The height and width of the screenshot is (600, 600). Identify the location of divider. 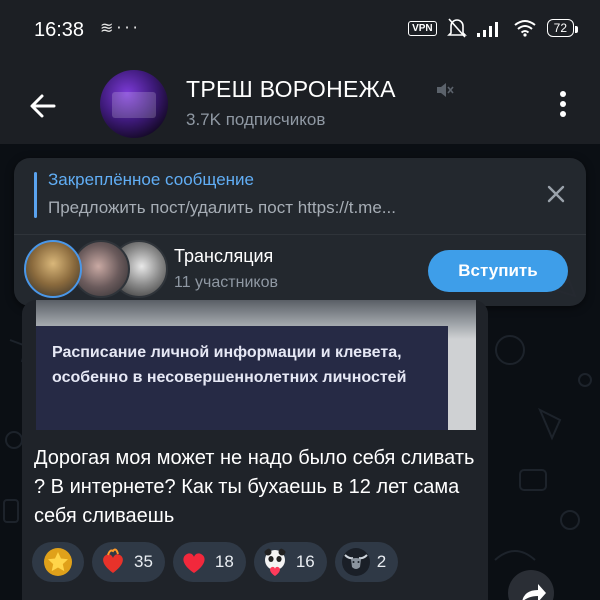
(300, 234).